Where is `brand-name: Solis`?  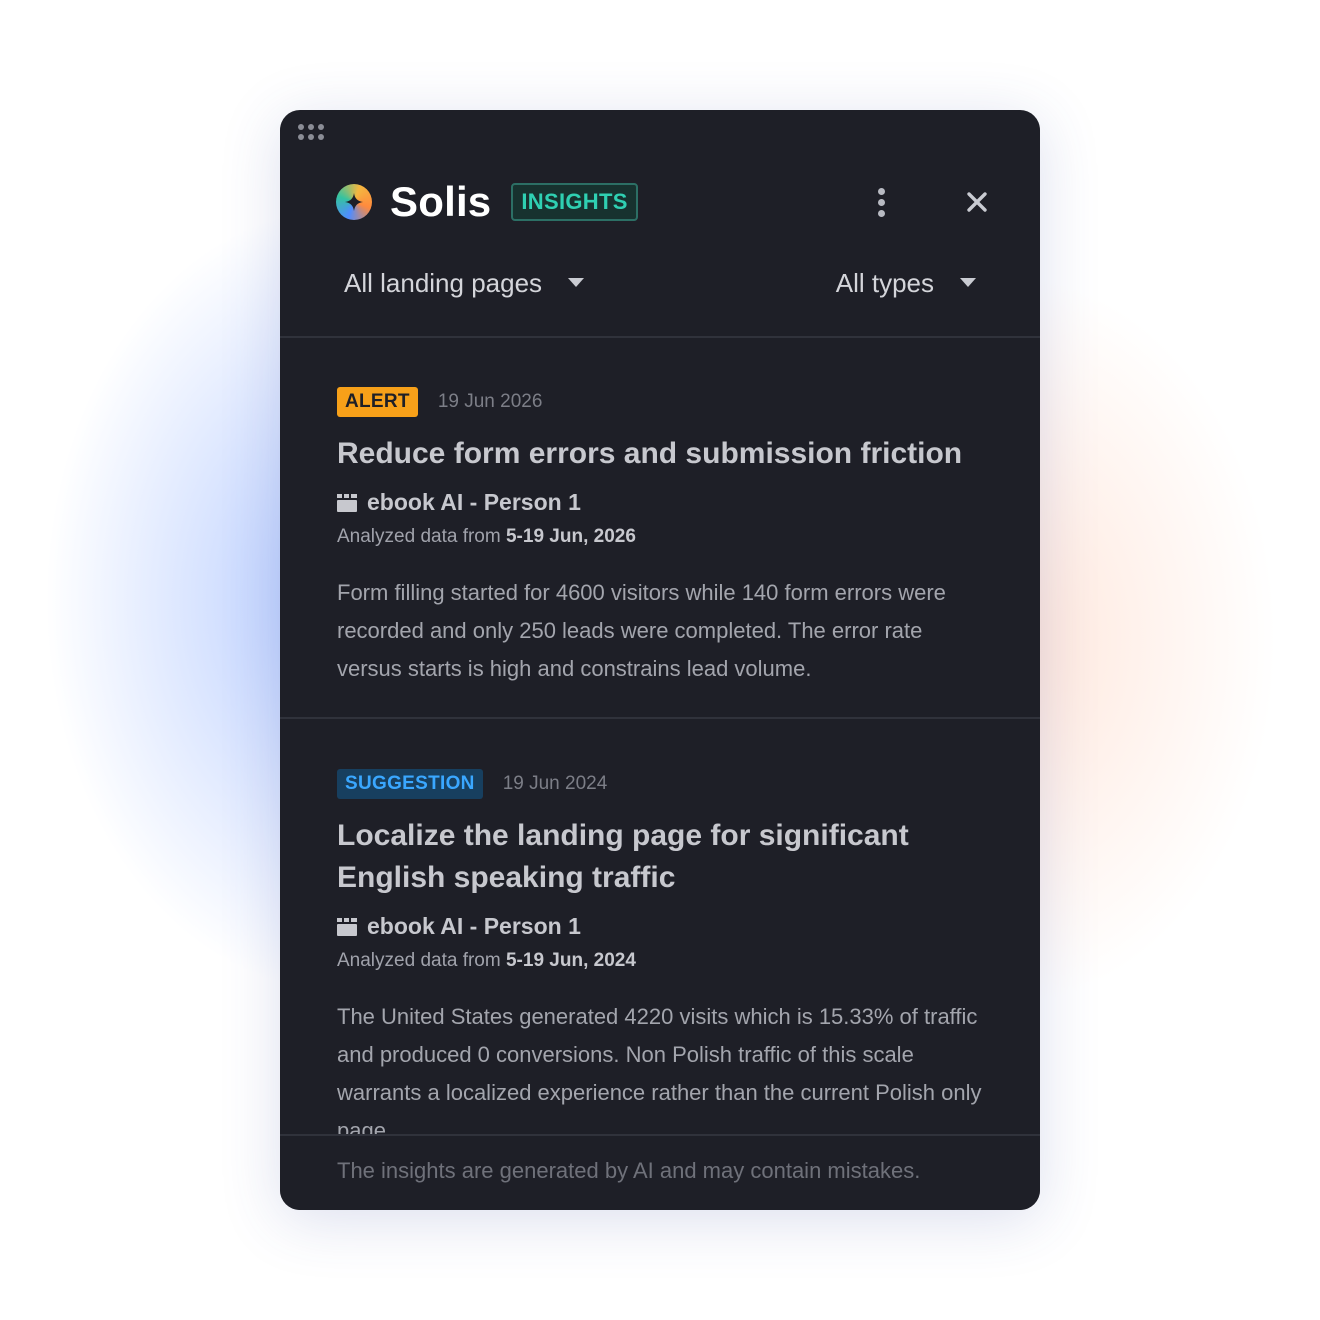
brand-name: Solis is located at coordinates (441, 201).